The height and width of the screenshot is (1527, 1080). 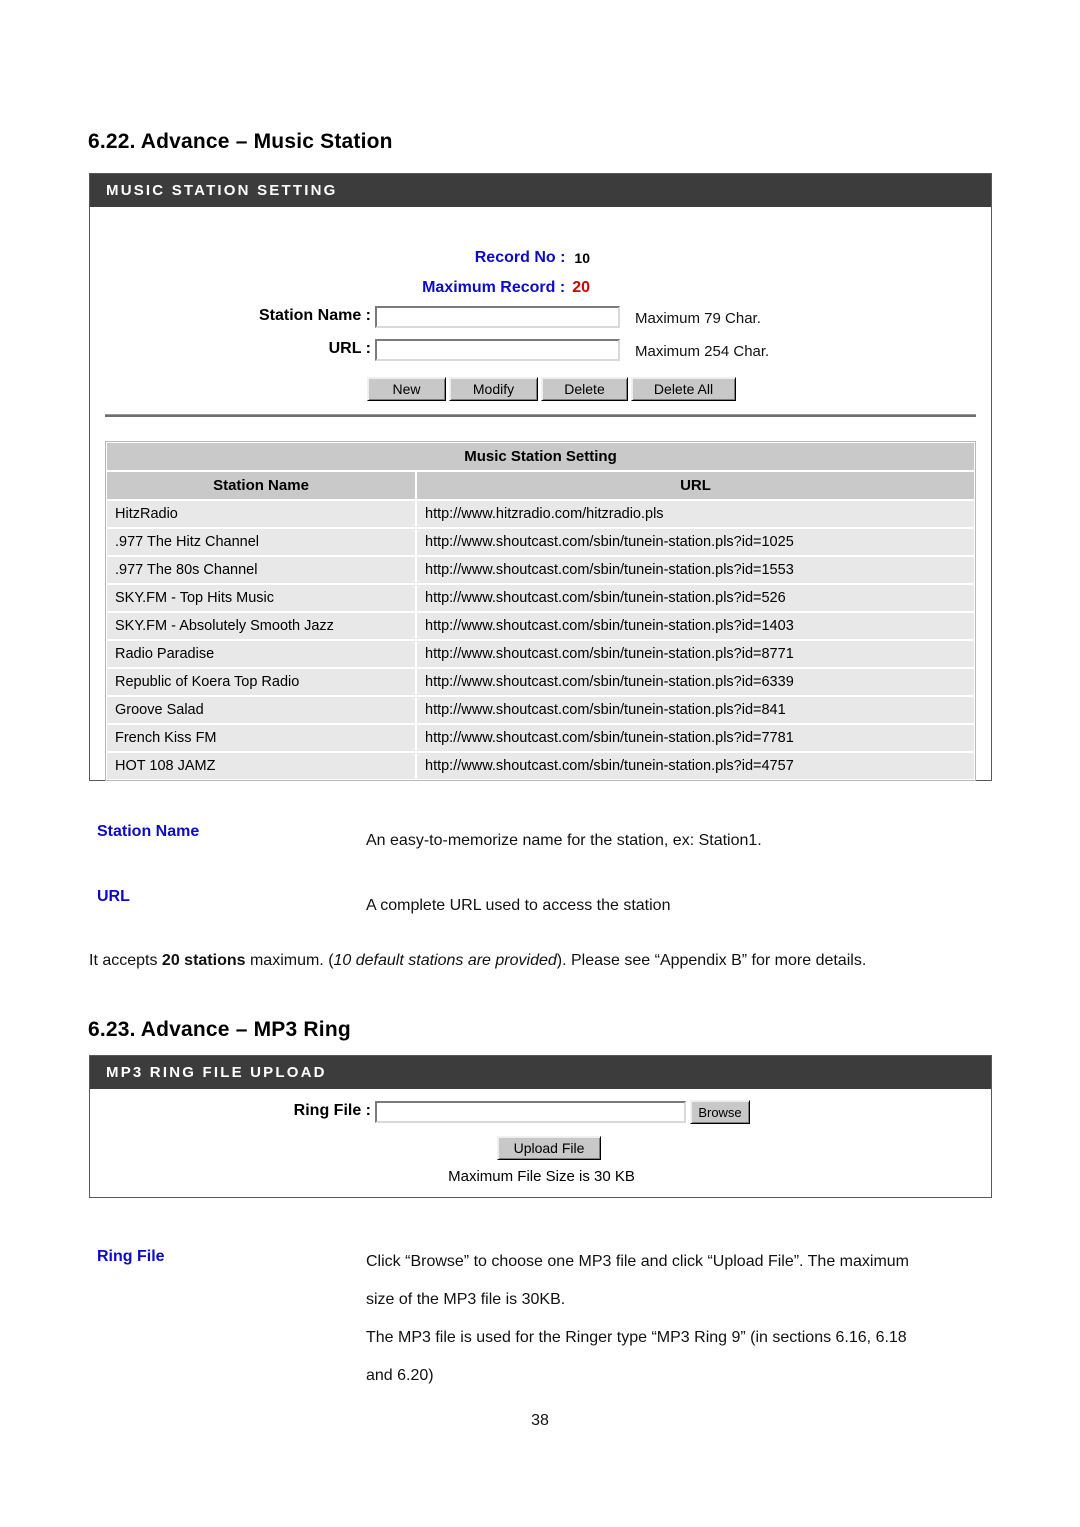 What do you see at coordinates (406, 389) in the screenshot?
I see `new-button: New` at bounding box center [406, 389].